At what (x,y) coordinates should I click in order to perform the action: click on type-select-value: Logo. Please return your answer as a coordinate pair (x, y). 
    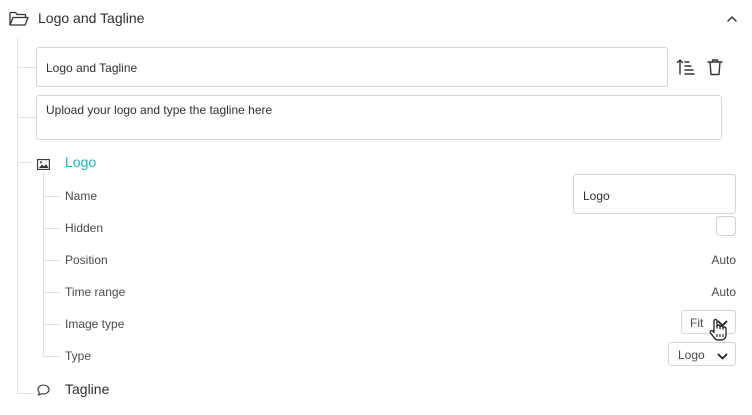
    Looking at the image, I should click on (691, 355).